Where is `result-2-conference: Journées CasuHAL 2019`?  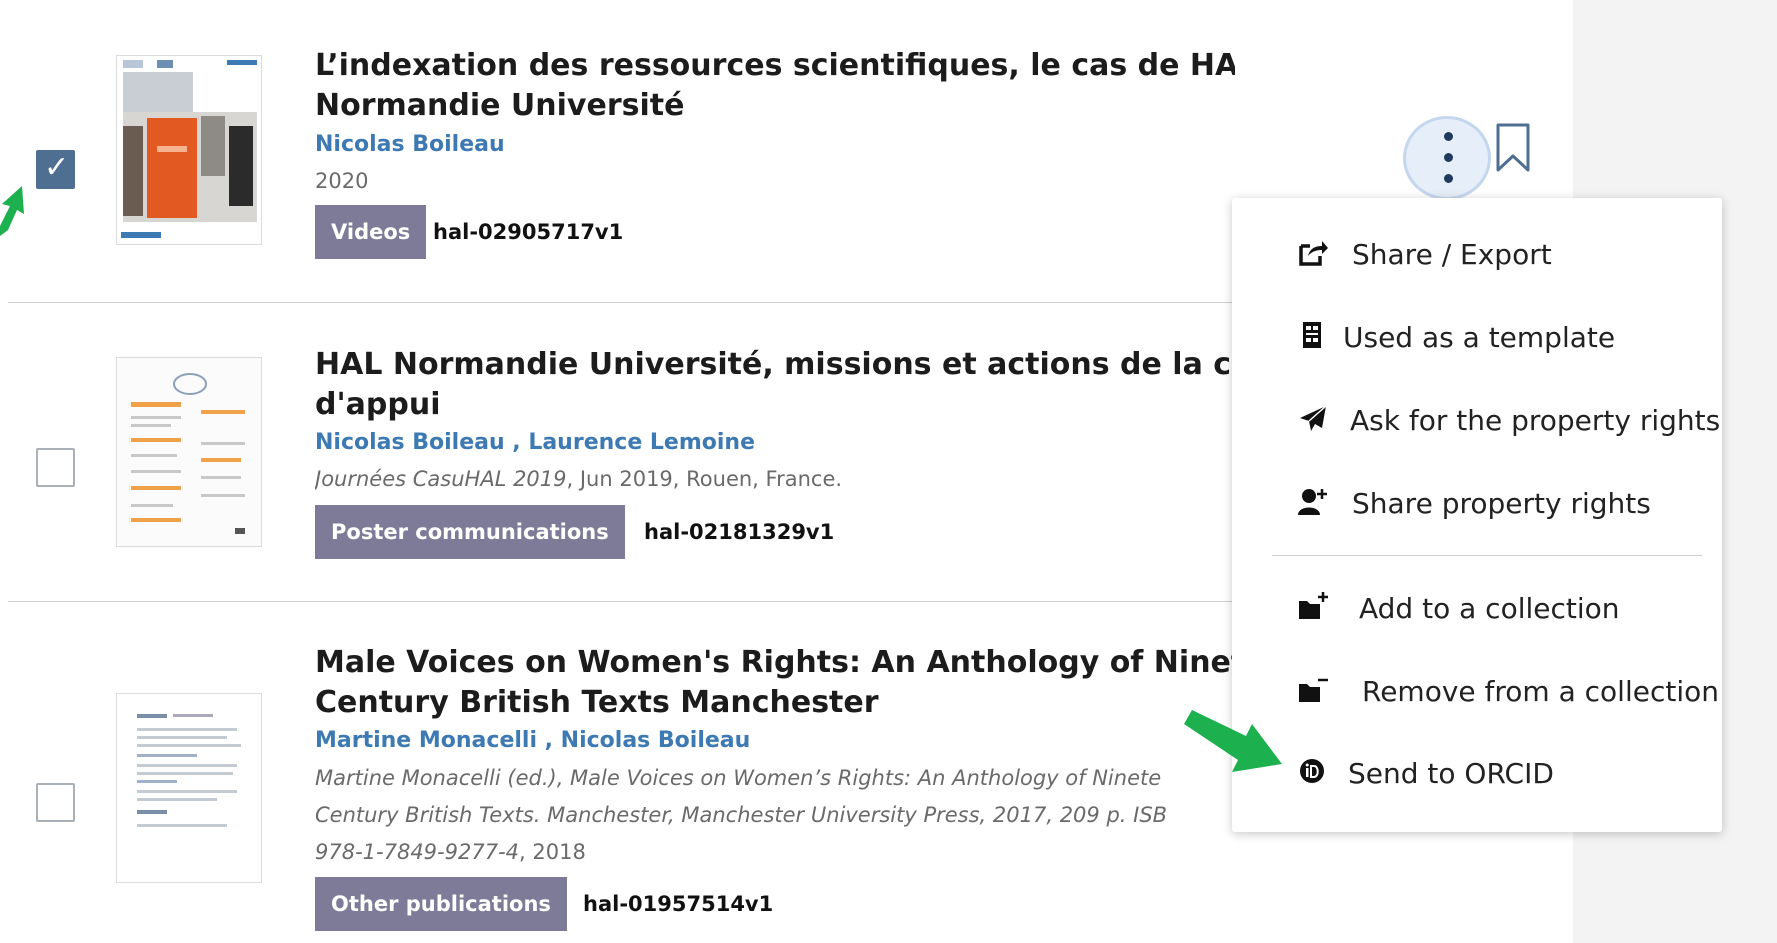 result-2-conference: Journées CasuHAL 2019 is located at coordinates (441, 479).